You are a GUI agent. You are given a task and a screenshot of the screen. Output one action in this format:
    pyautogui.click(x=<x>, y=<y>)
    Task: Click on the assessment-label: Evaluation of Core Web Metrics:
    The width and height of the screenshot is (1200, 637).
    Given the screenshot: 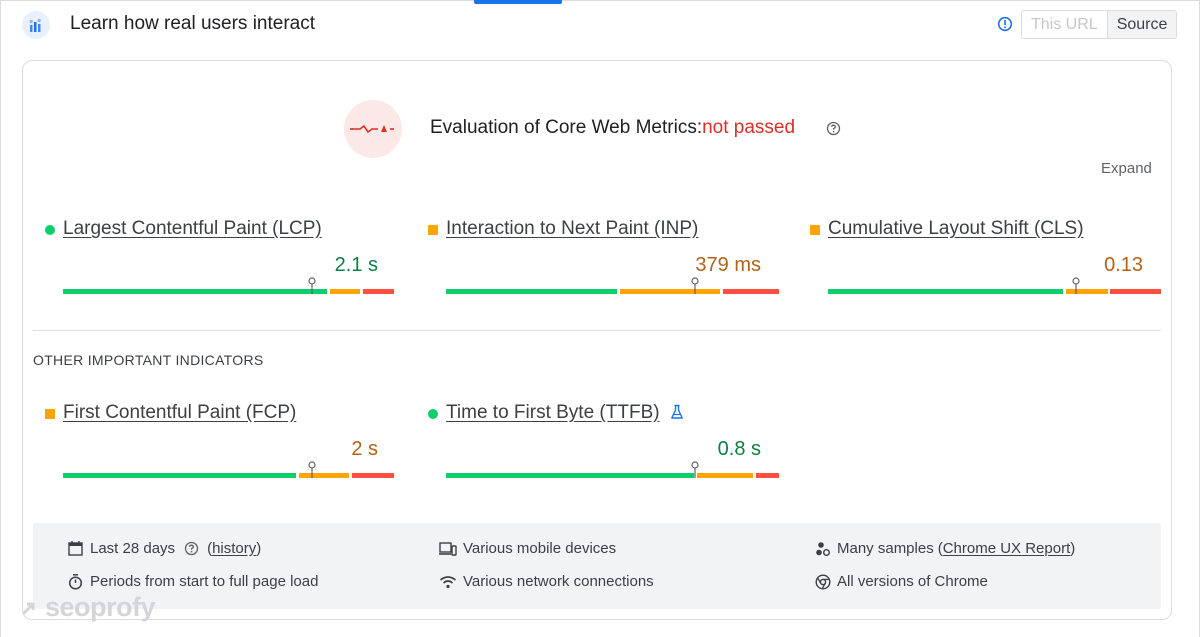 What is the action you would take?
    pyautogui.click(x=566, y=127)
    